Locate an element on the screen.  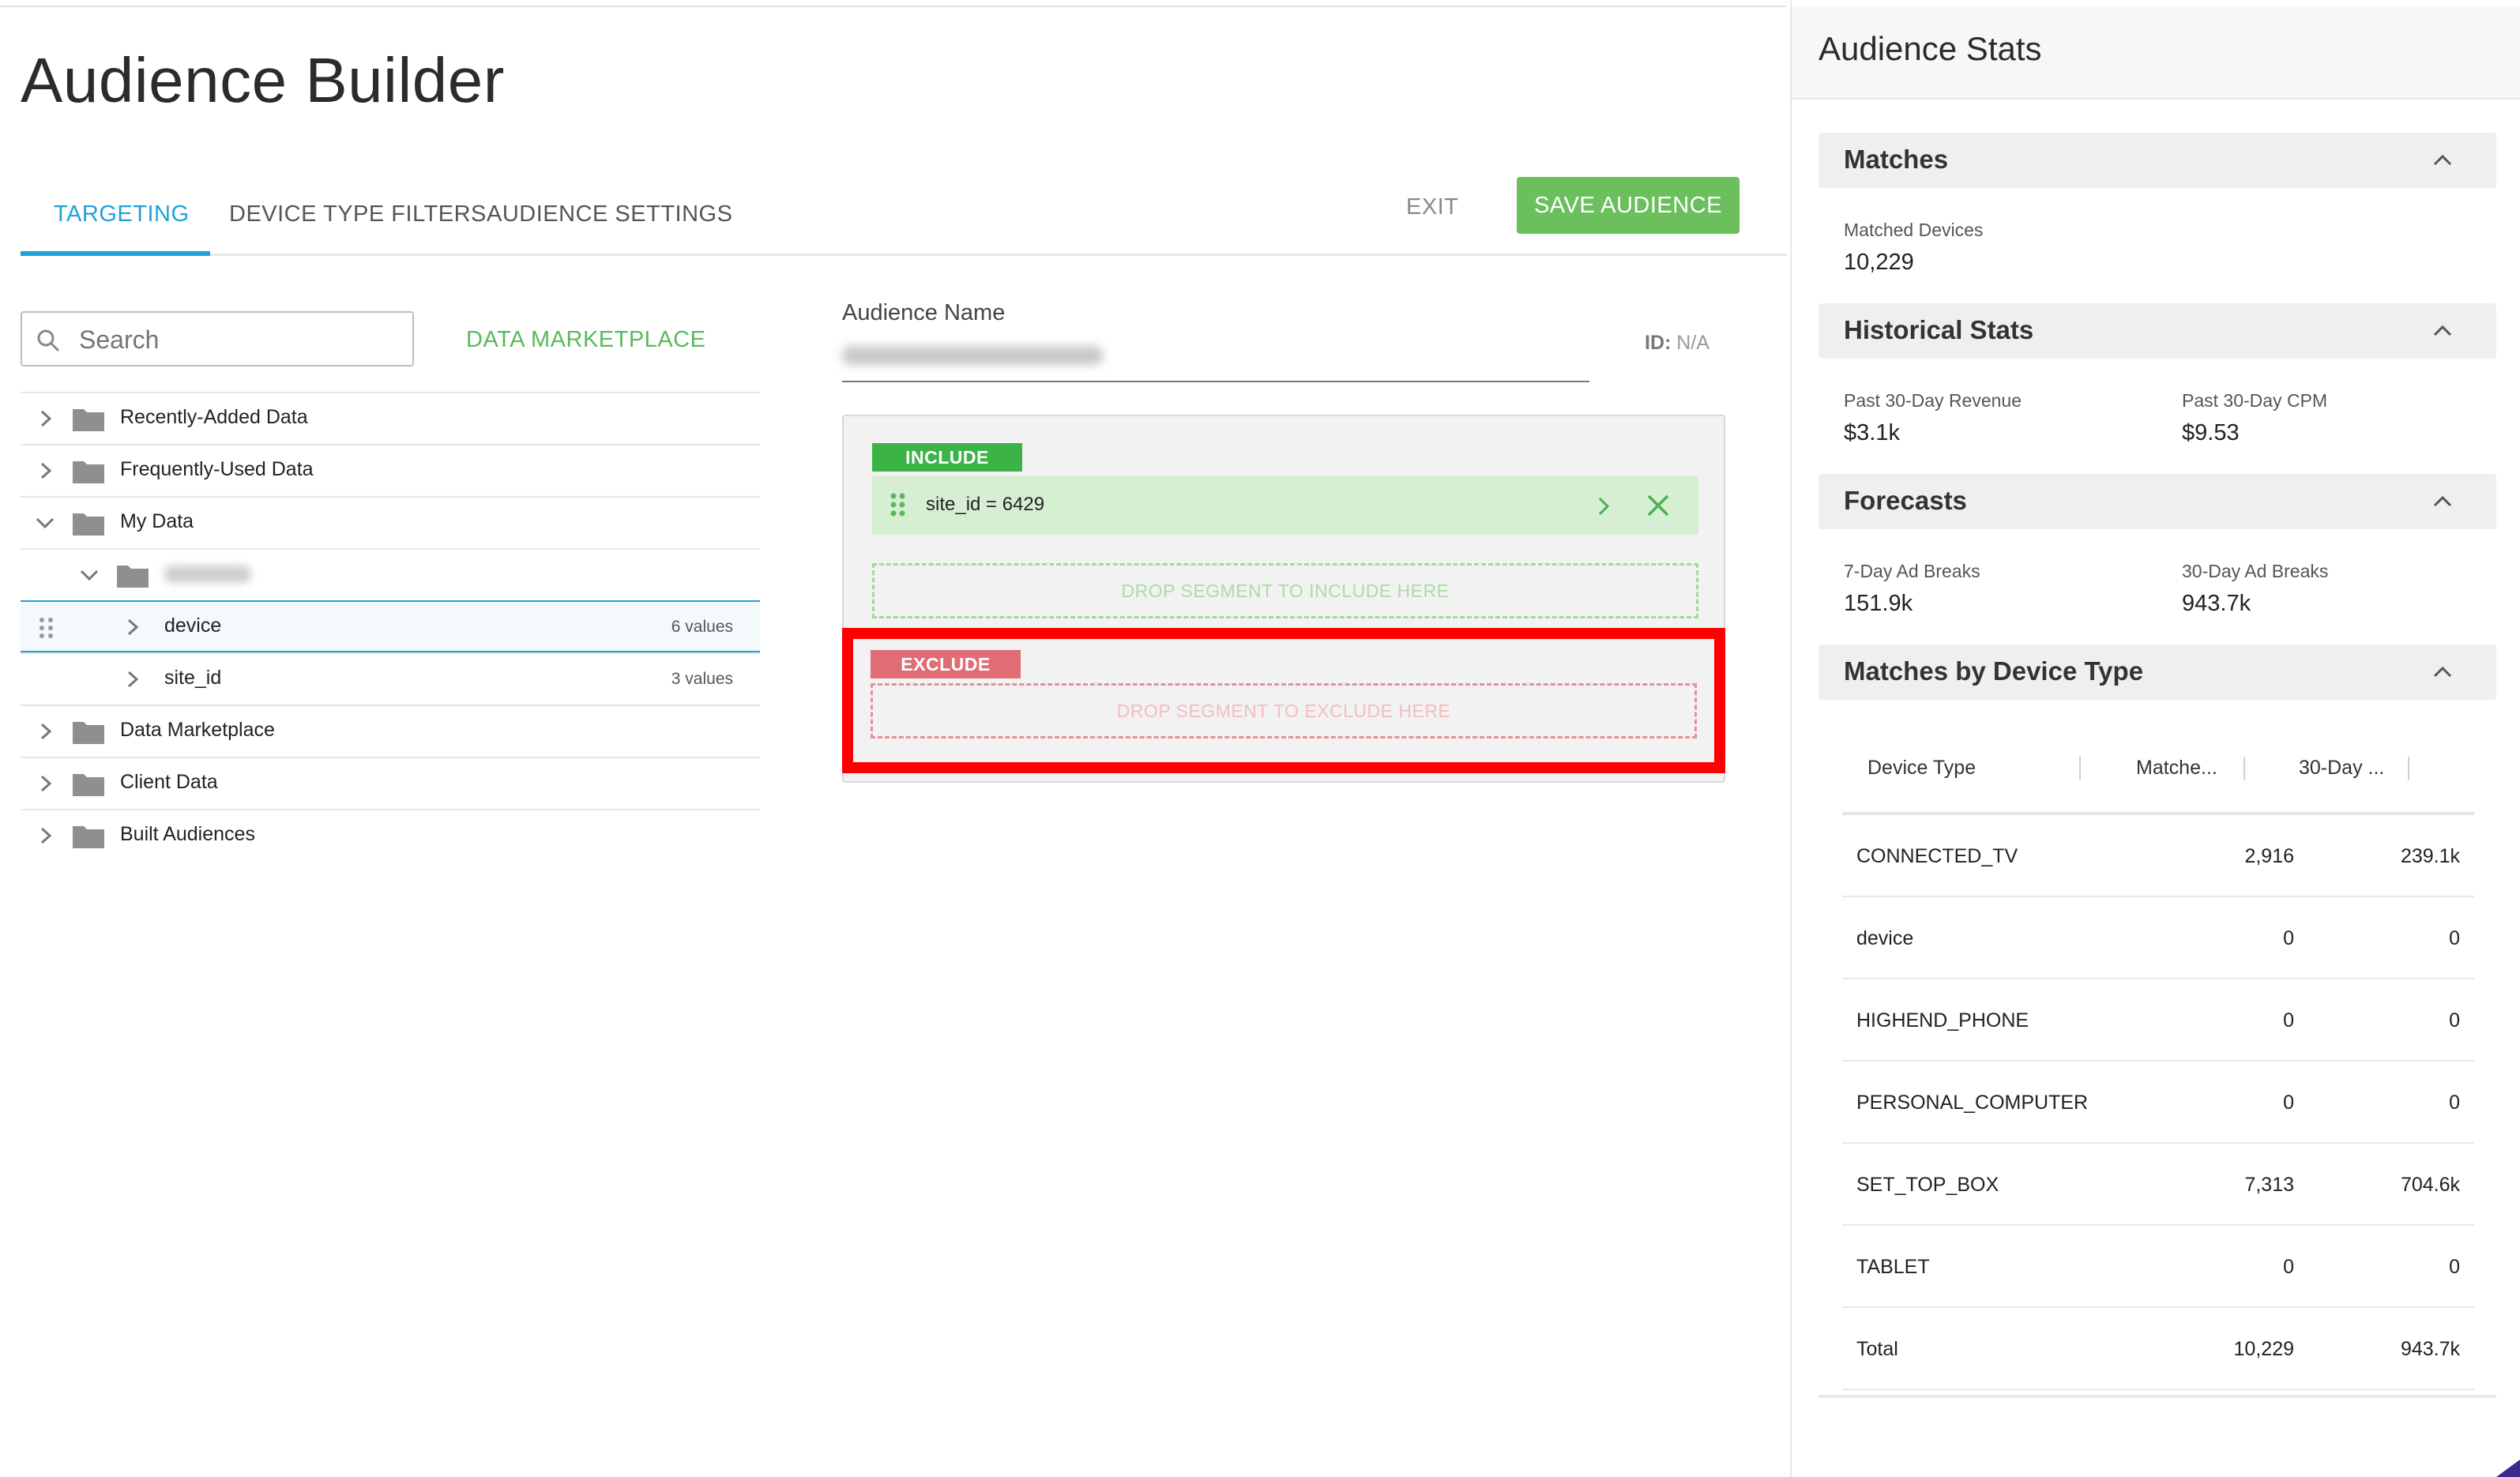
search-input is located at coordinates (237, 340).